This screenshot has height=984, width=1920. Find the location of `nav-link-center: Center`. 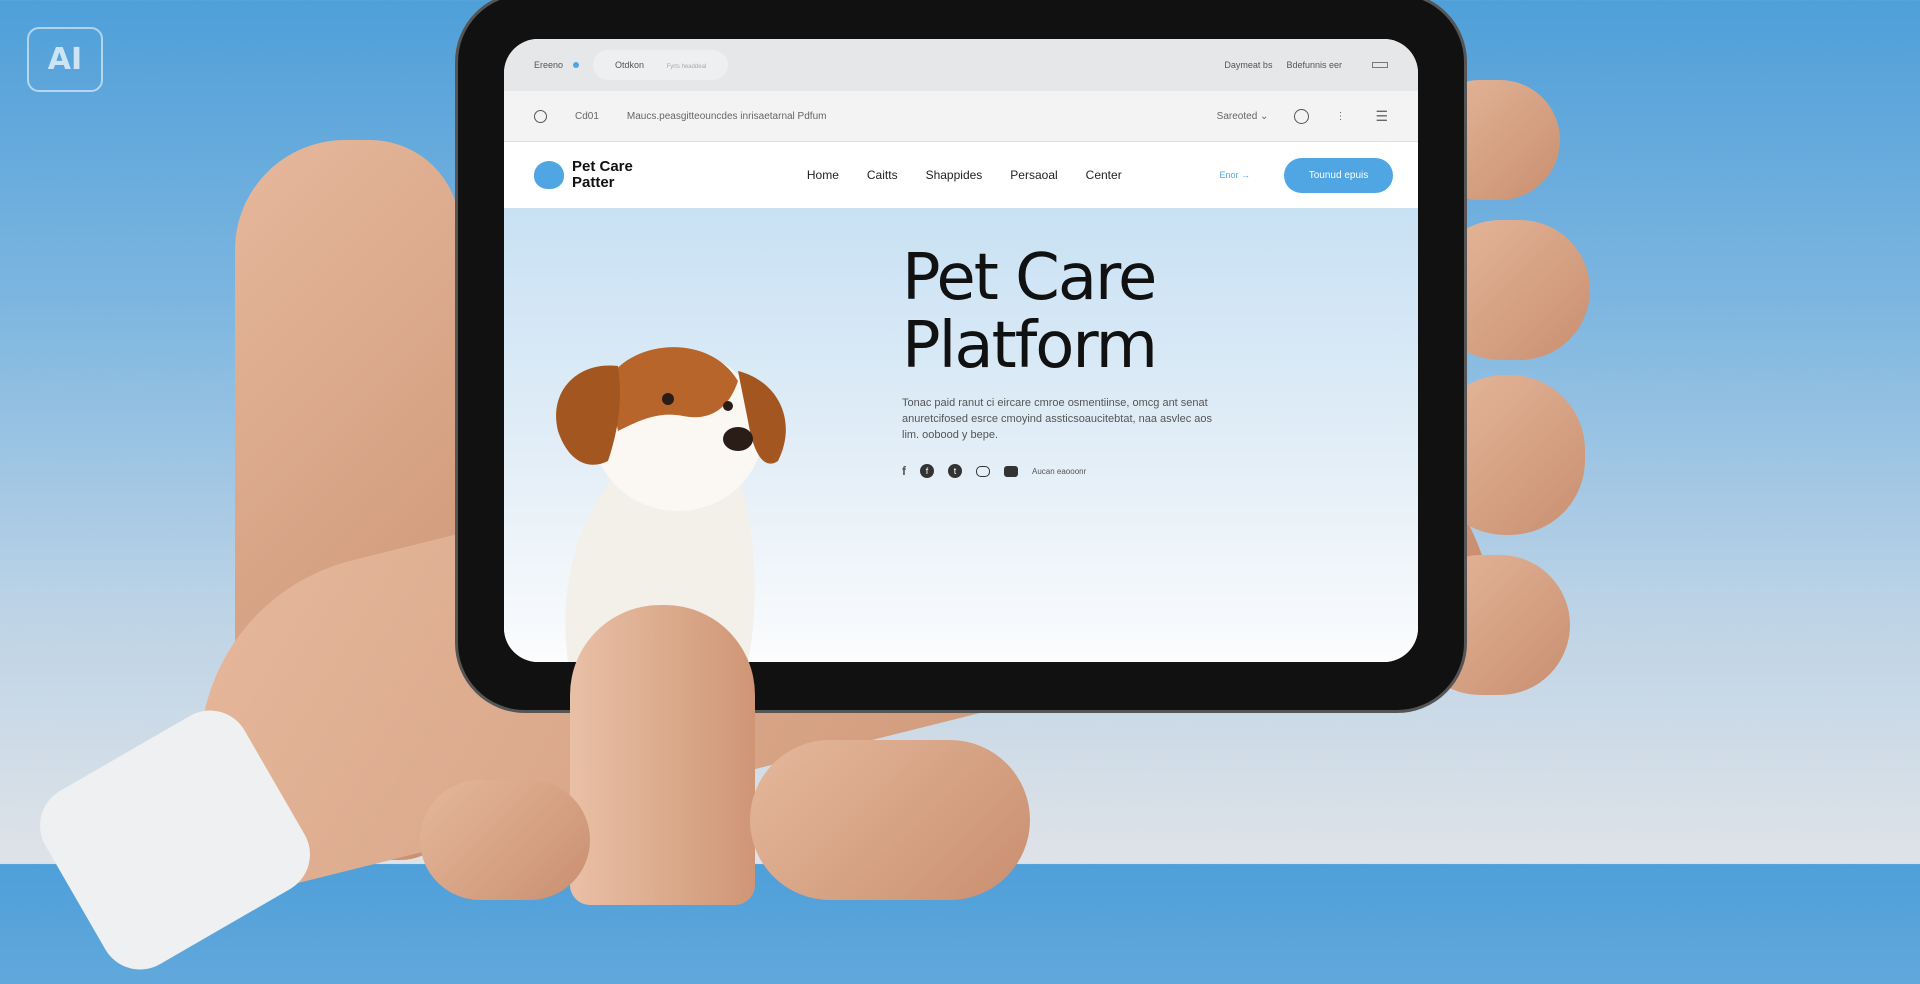

nav-link-center: Center is located at coordinates (1104, 175).